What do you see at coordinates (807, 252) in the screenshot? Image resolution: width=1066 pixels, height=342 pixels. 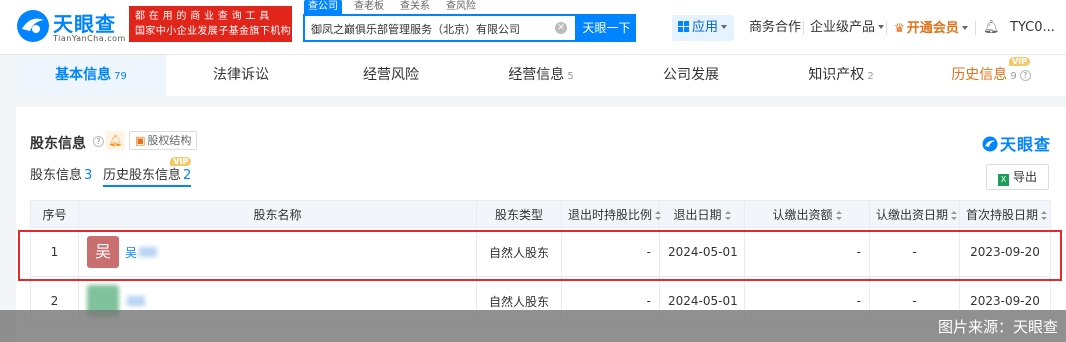 I see `subscribed-capital: -` at bounding box center [807, 252].